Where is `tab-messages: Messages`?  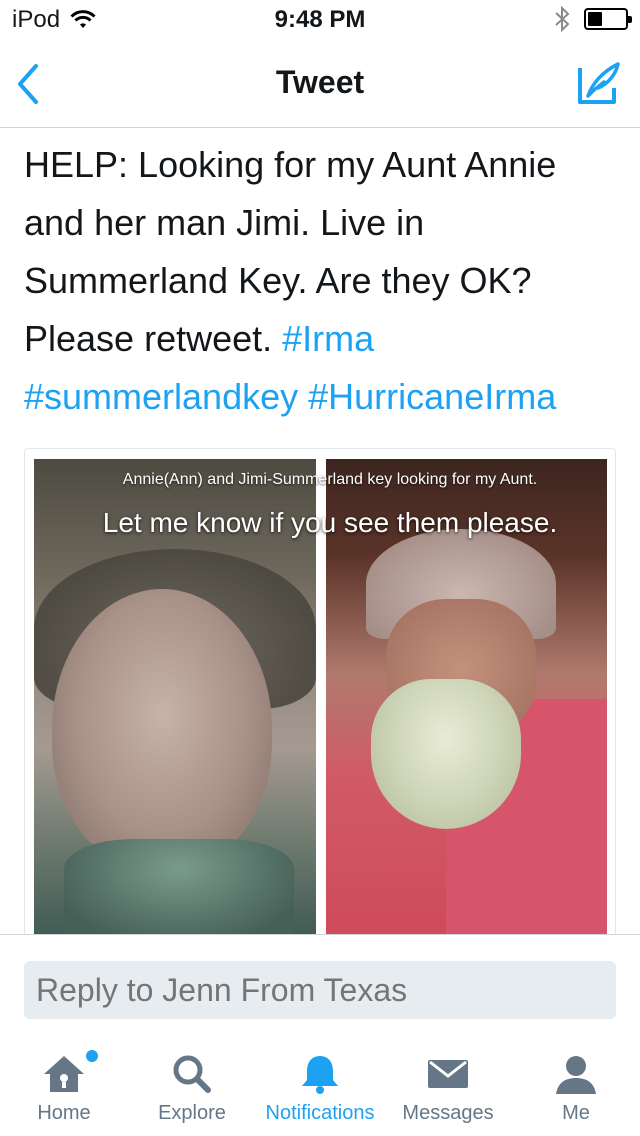 tab-messages: Messages is located at coordinates (448, 1085).